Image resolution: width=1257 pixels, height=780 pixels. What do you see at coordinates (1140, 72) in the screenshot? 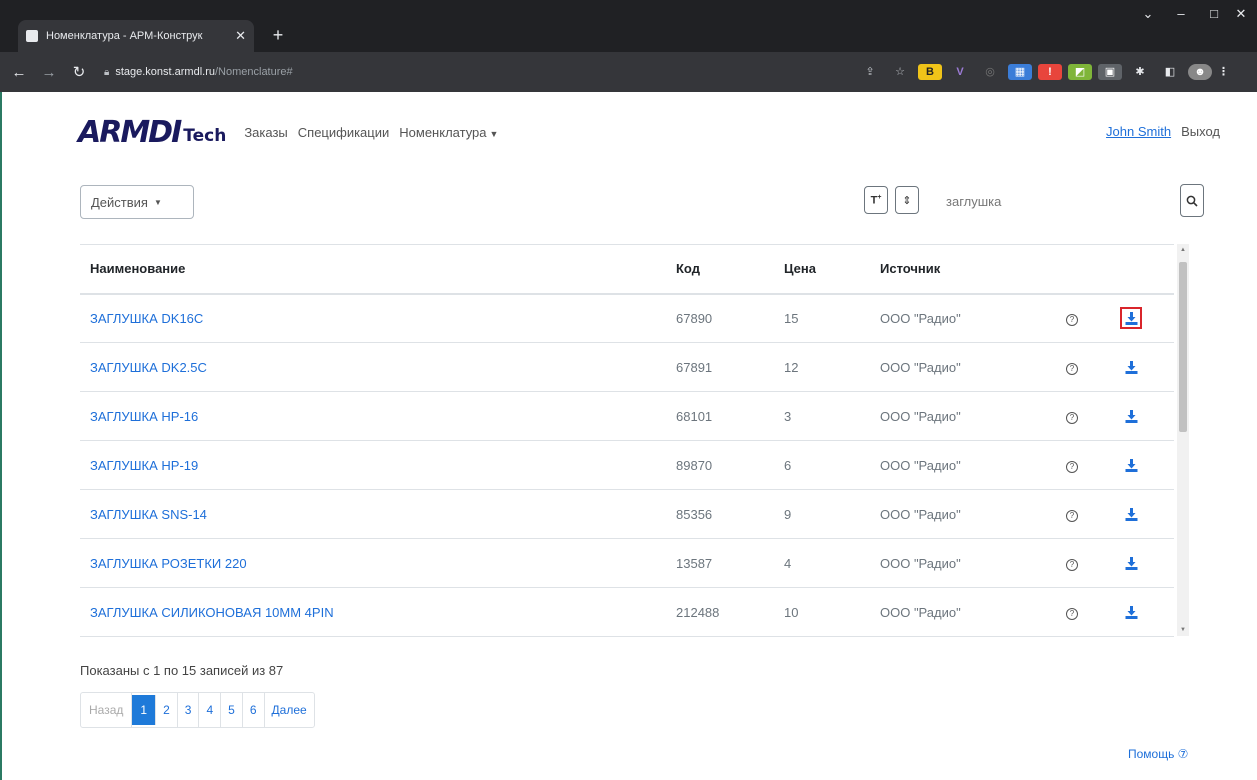
I see `extensions-puzzle-icon: ✱` at bounding box center [1140, 72].